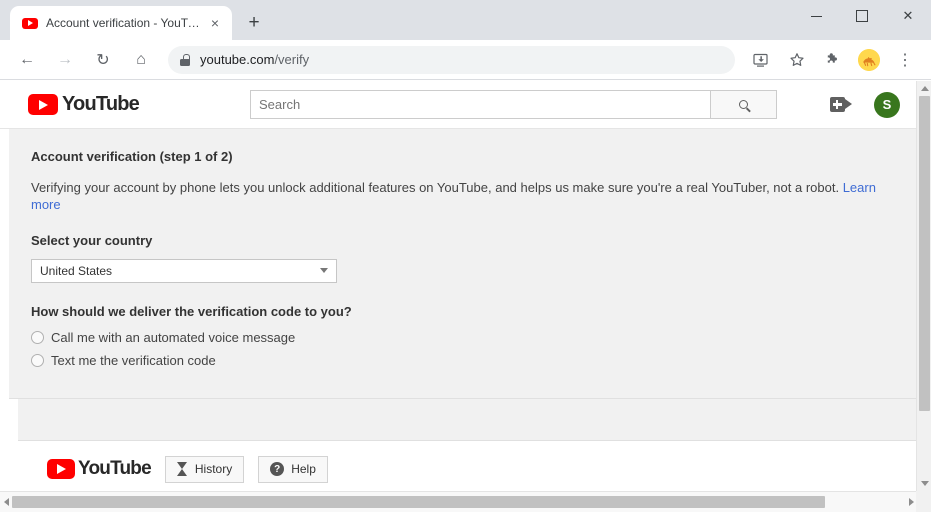 The image size is (931, 512). I want to click on history-button-label: History, so click(213, 469).